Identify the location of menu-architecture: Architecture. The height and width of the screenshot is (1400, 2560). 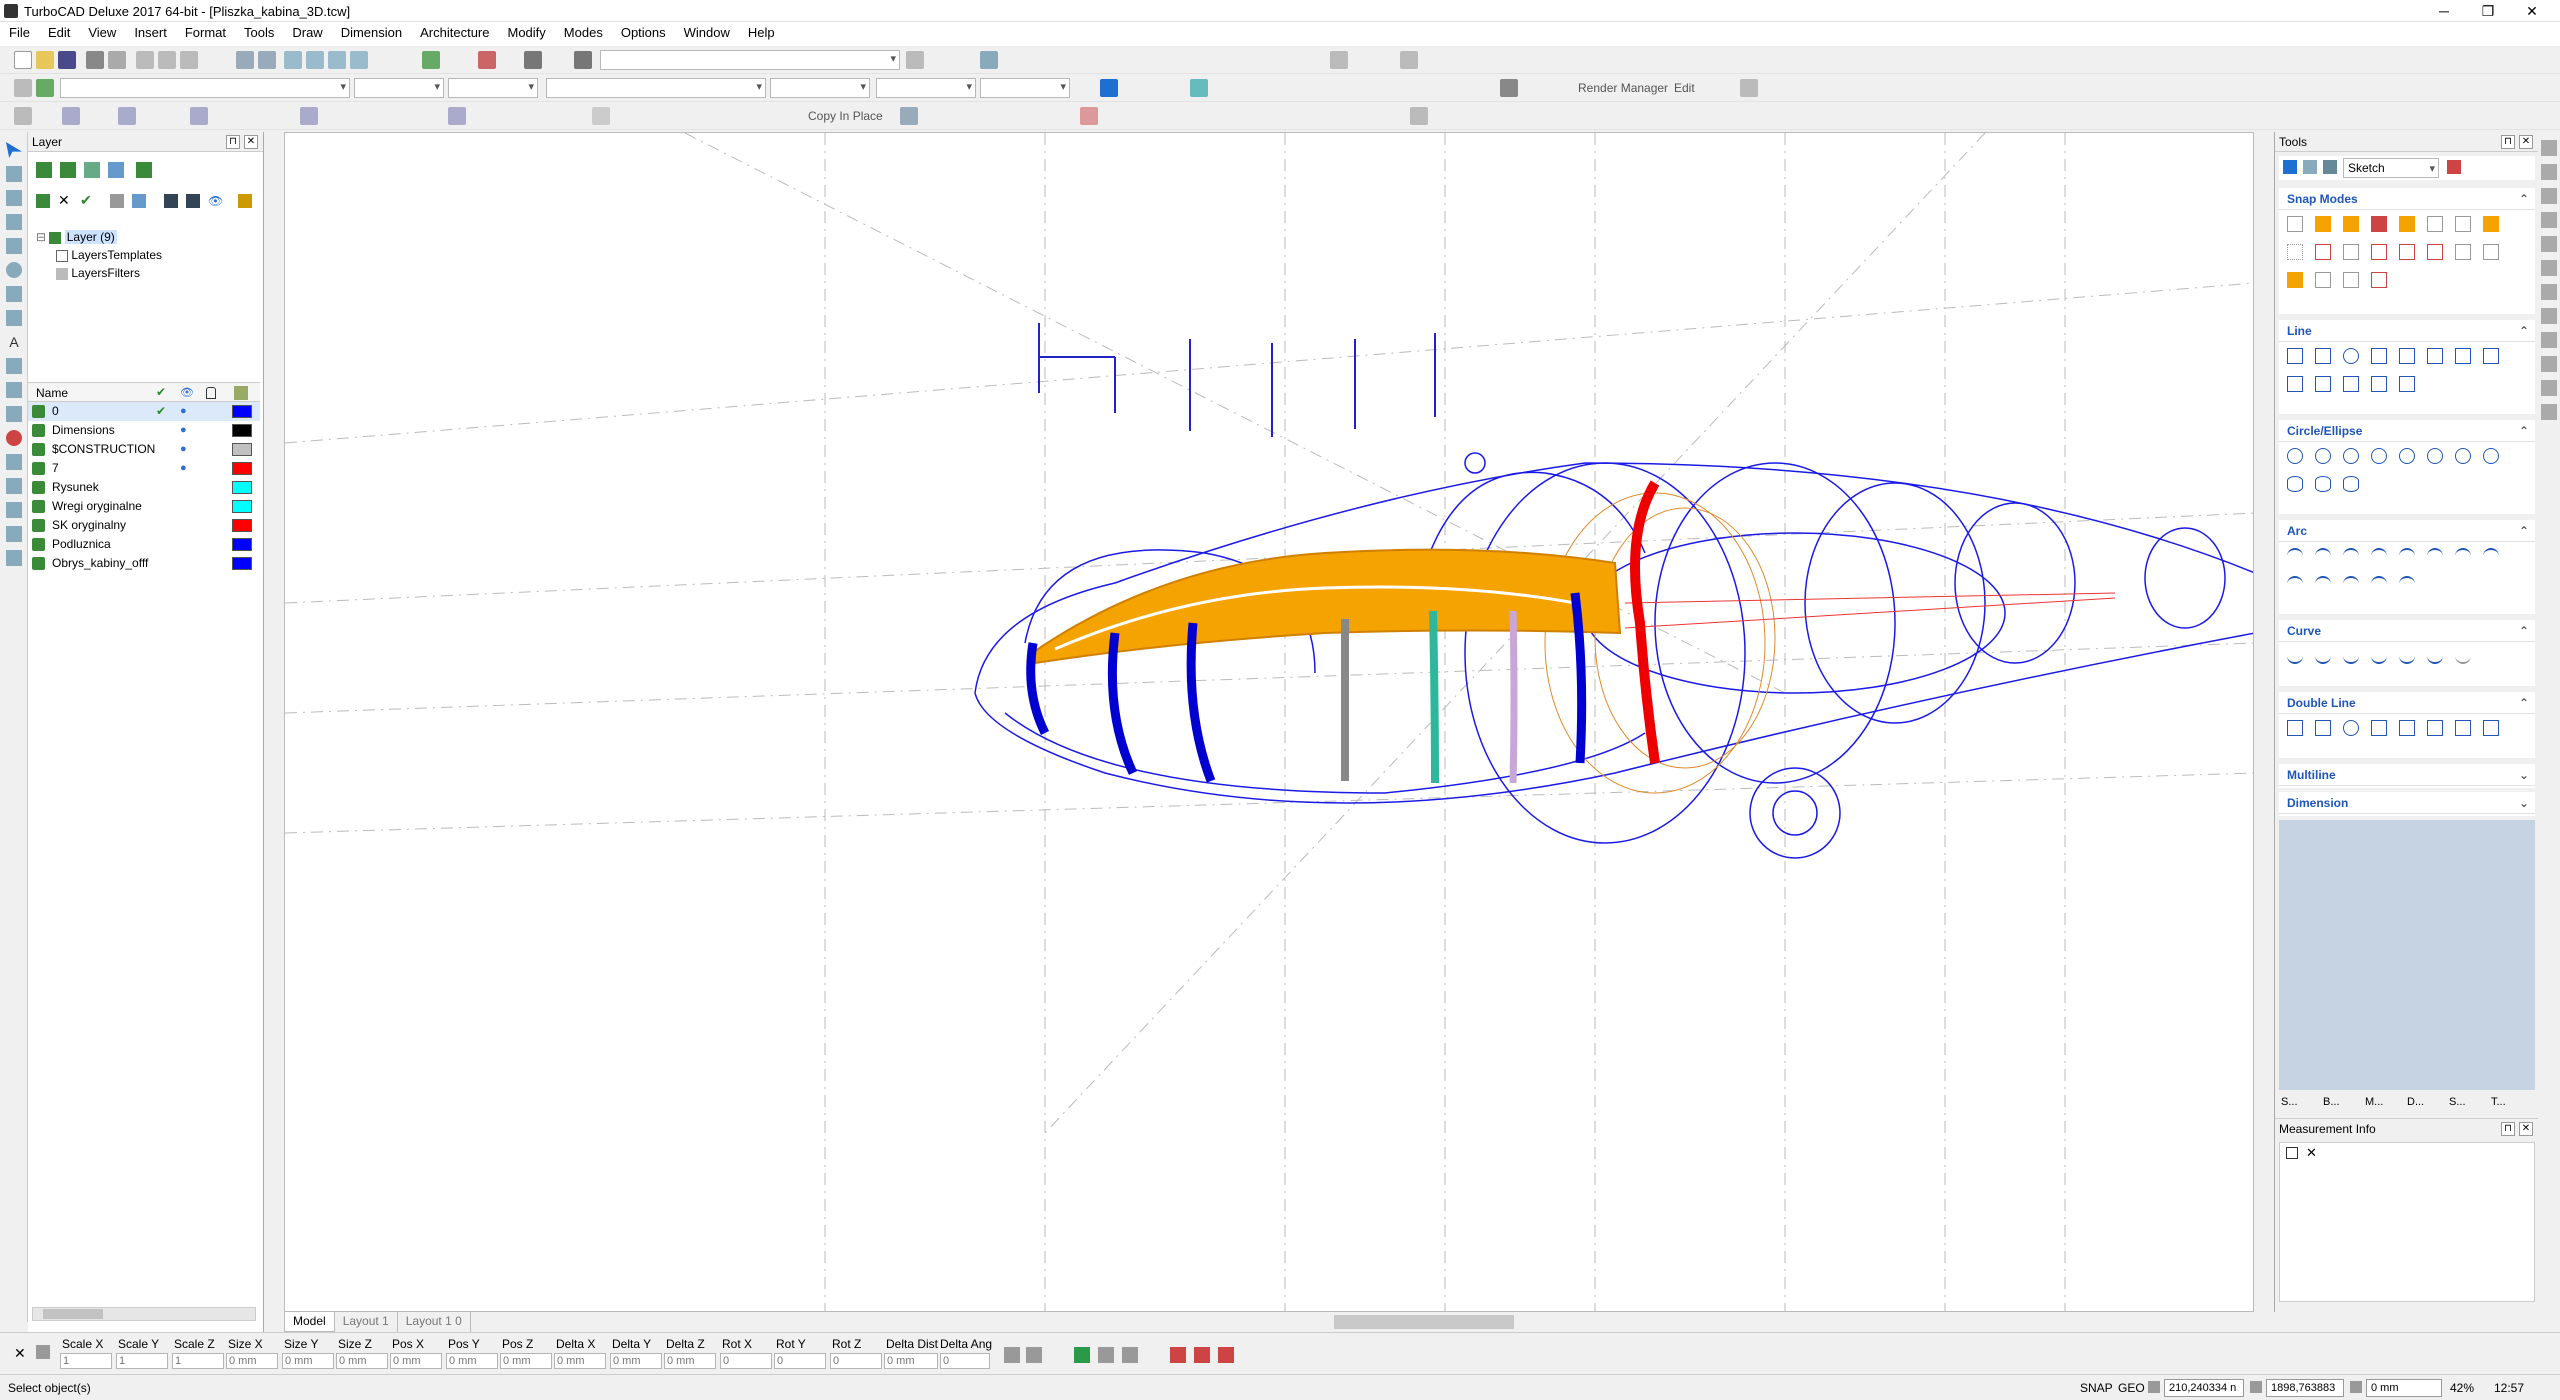
(454, 32).